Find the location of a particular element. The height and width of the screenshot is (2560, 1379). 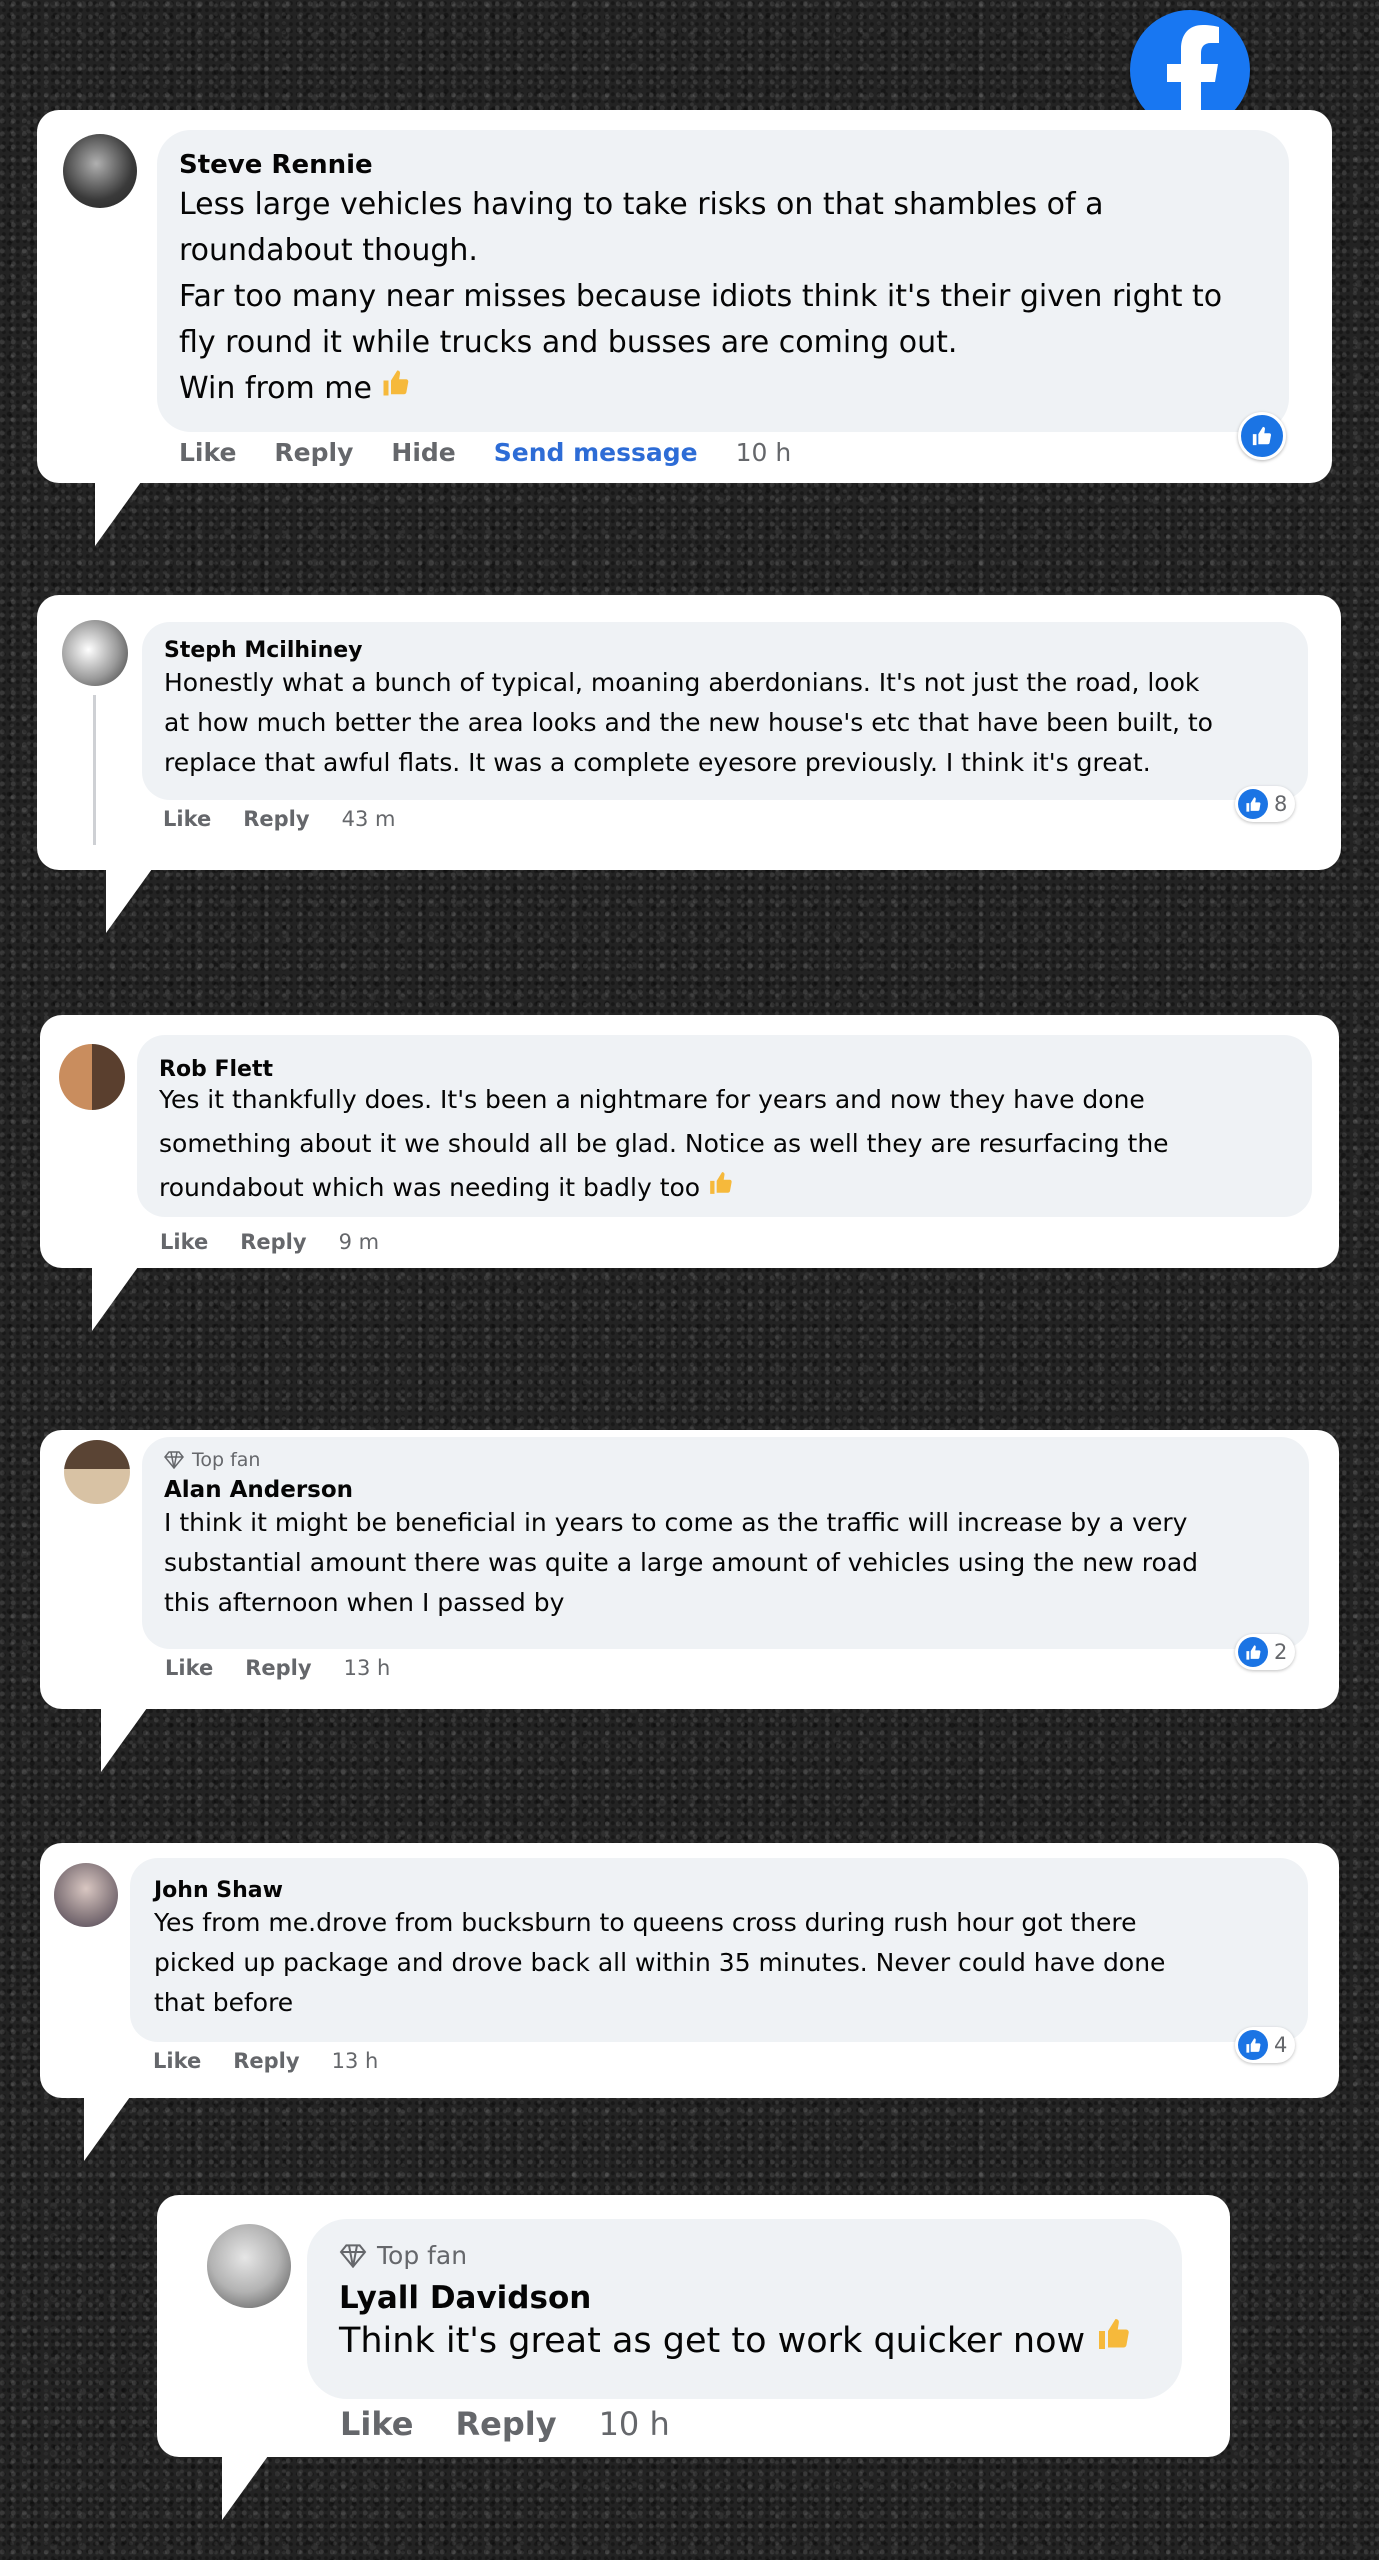

comment-author: Lyall Davidson is located at coordinates (744, 2298).